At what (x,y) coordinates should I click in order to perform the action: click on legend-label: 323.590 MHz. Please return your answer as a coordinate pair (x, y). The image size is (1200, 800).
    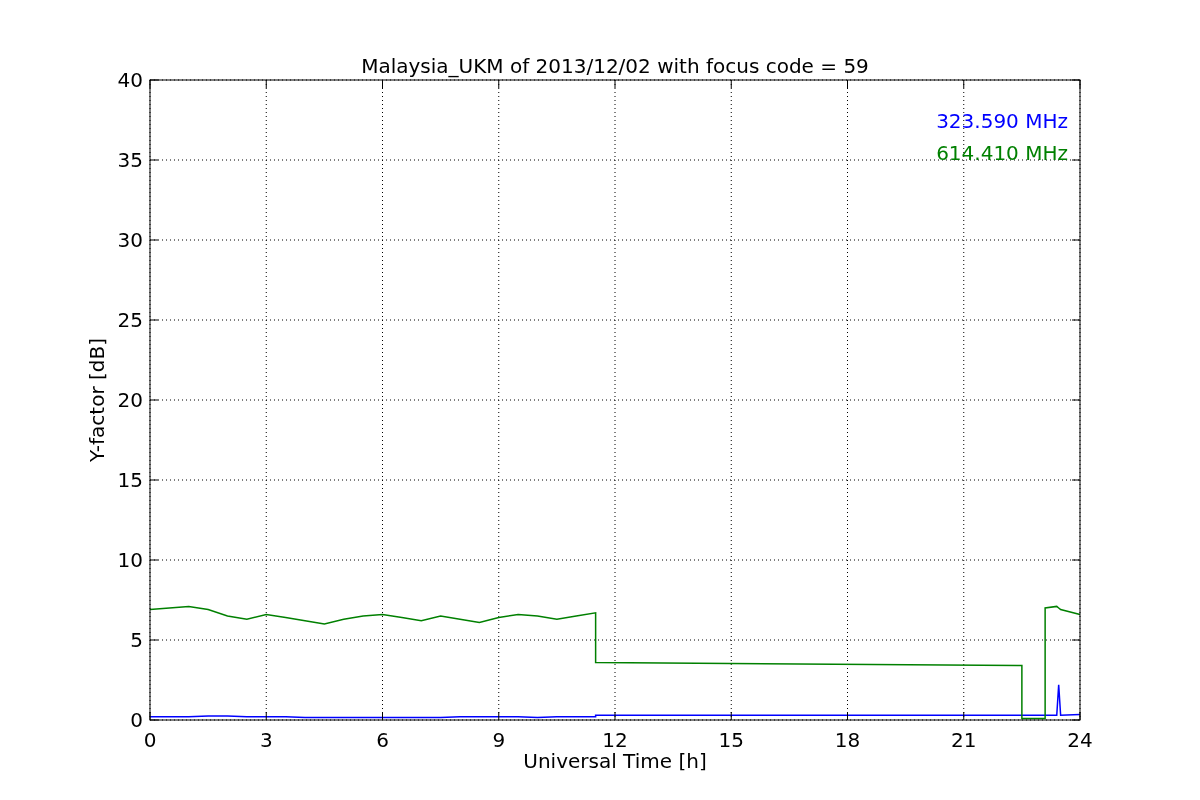
    Looking at the image, I should click on (1002, 121).